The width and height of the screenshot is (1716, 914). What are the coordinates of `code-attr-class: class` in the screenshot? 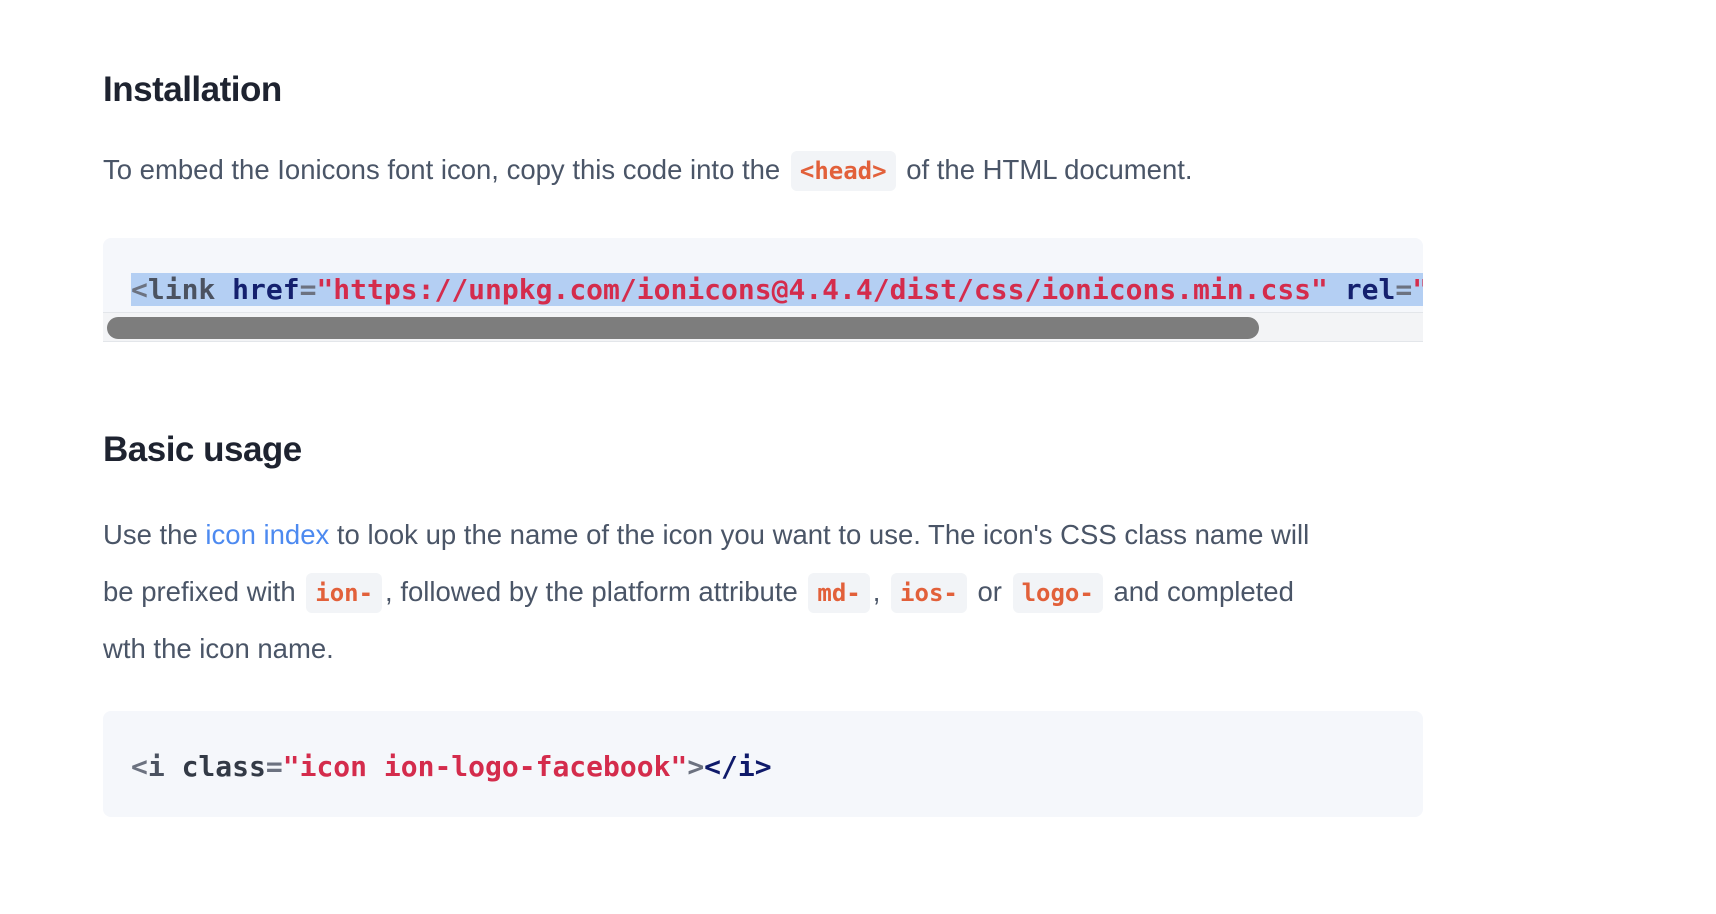 It's located at (223, 766).